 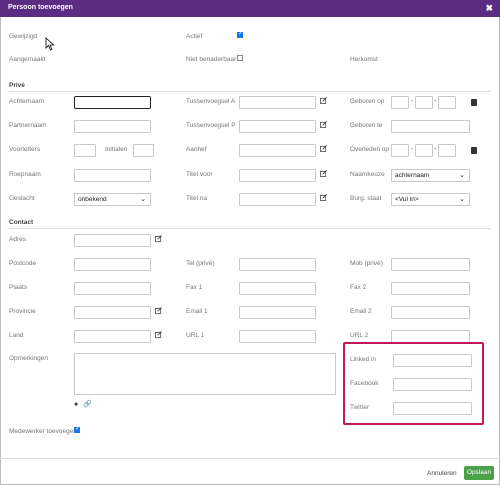 I want to click on postcode-input, so click(x=112, y=264).